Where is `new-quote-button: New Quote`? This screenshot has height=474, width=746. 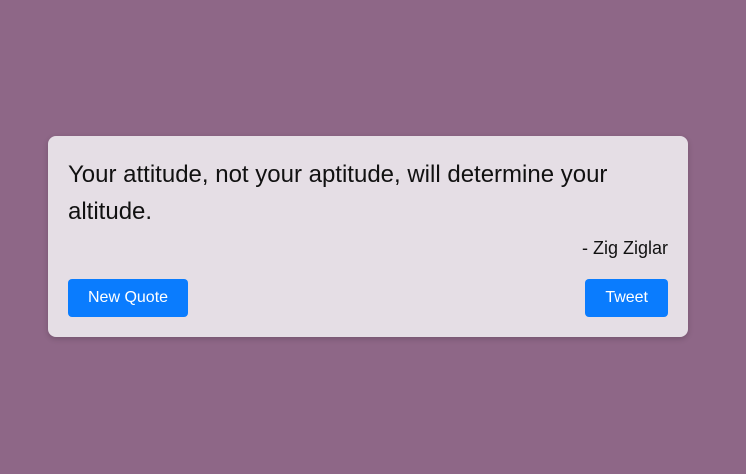 new-quote-button: New Quote is located at coordinates (128, 298).